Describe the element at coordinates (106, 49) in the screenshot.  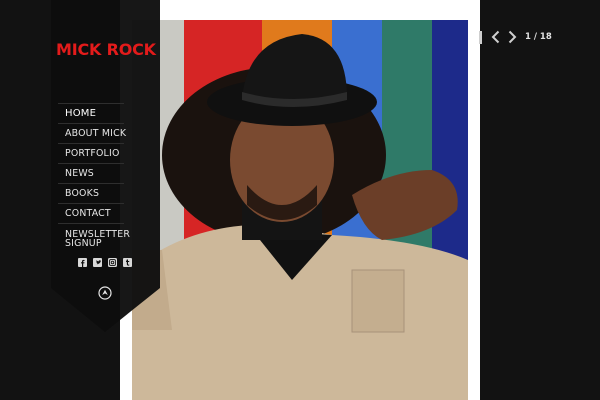
I see `site-logo: MICK ROCK` at that location.